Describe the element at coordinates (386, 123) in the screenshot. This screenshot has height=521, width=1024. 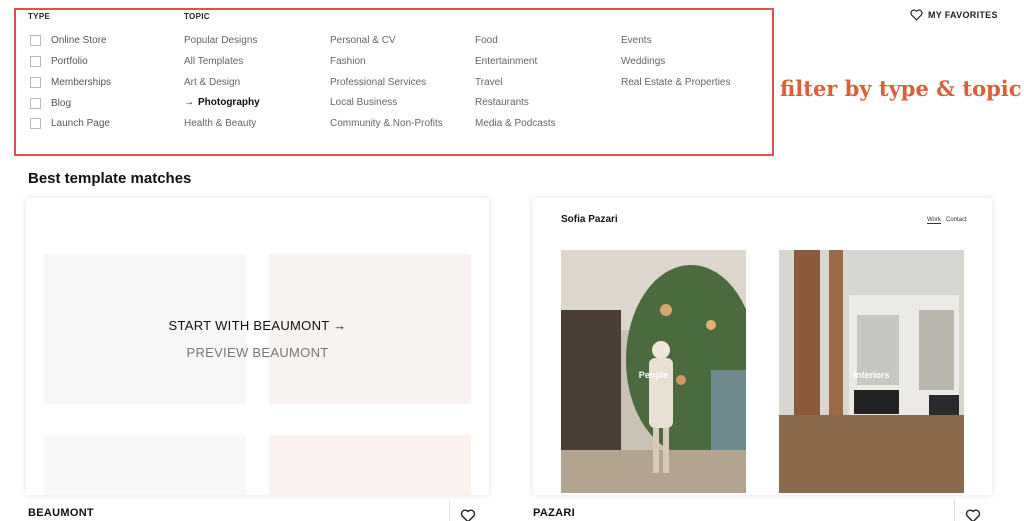
I see `topic-community-non-profits: Community & Non-Profits` at that location.